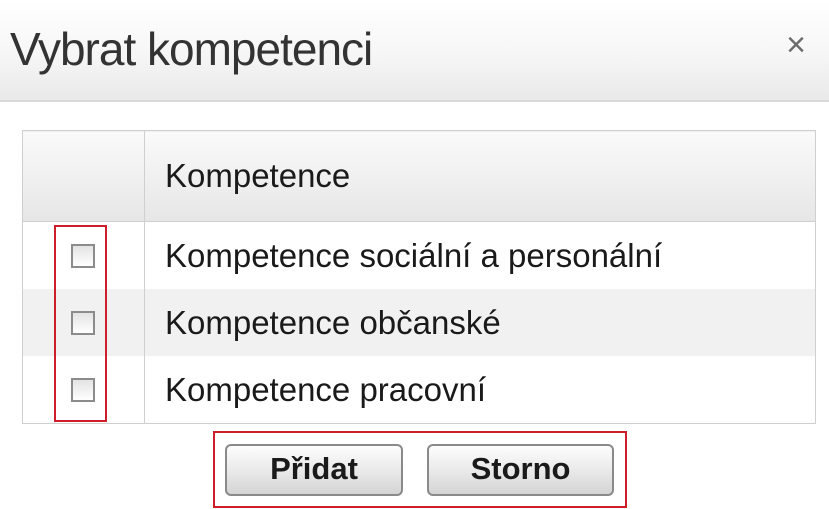 This screenshot has height=509, width=829. I want to click on close-icon: ×, so click(796, 45).